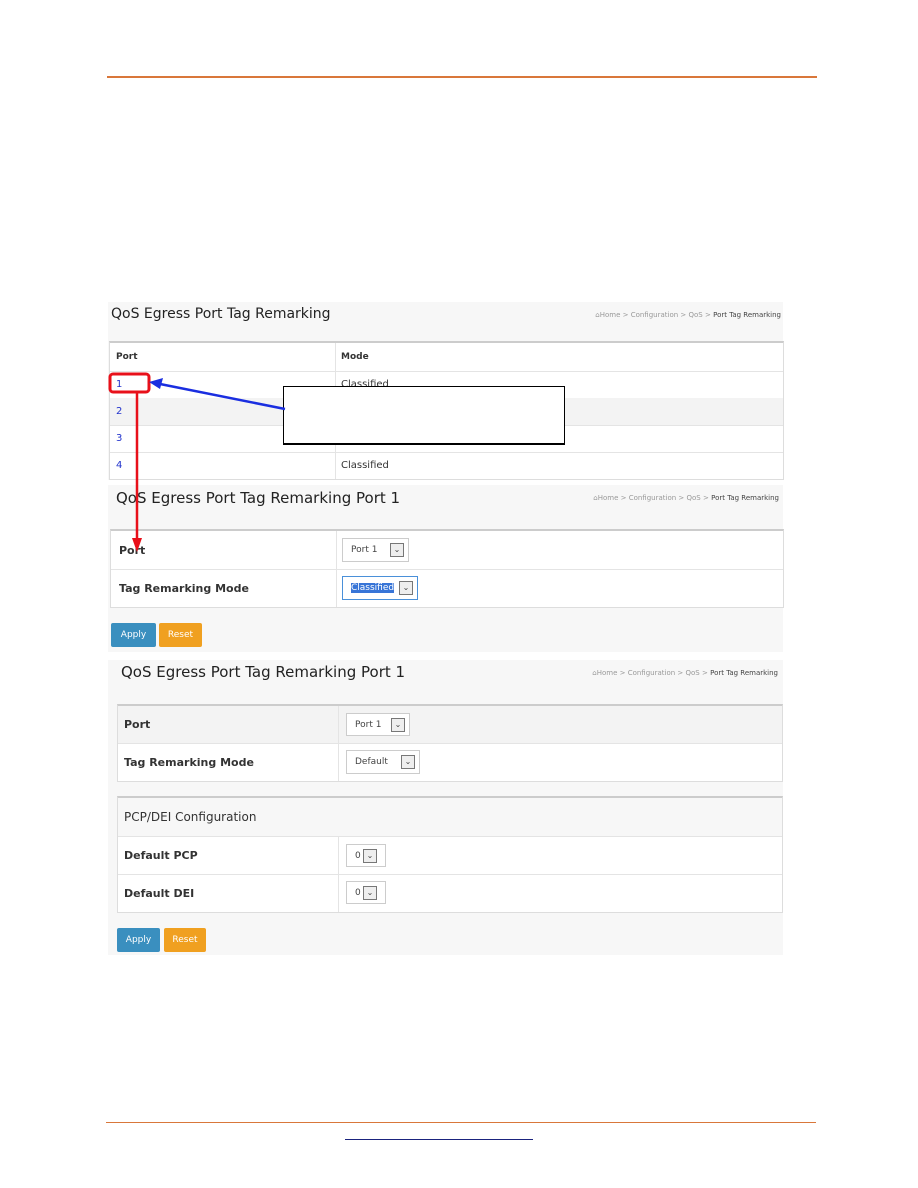 The height and width of the screenshot is (1188, 918). What do you see at coordinates (461, 1122) in the screenshot?
I see `footer-rule` at bounding box center [461, 1122].